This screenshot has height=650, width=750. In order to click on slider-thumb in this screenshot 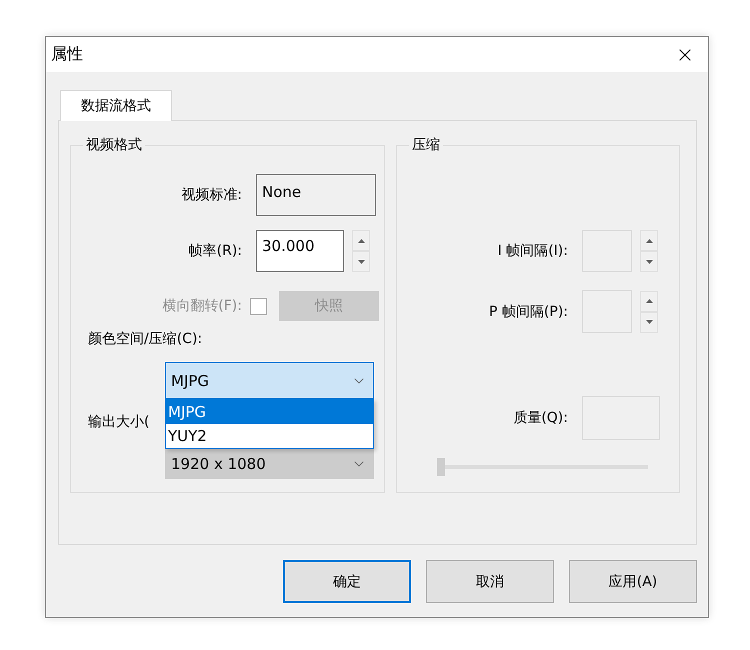, I will do `click(441, 467)`.